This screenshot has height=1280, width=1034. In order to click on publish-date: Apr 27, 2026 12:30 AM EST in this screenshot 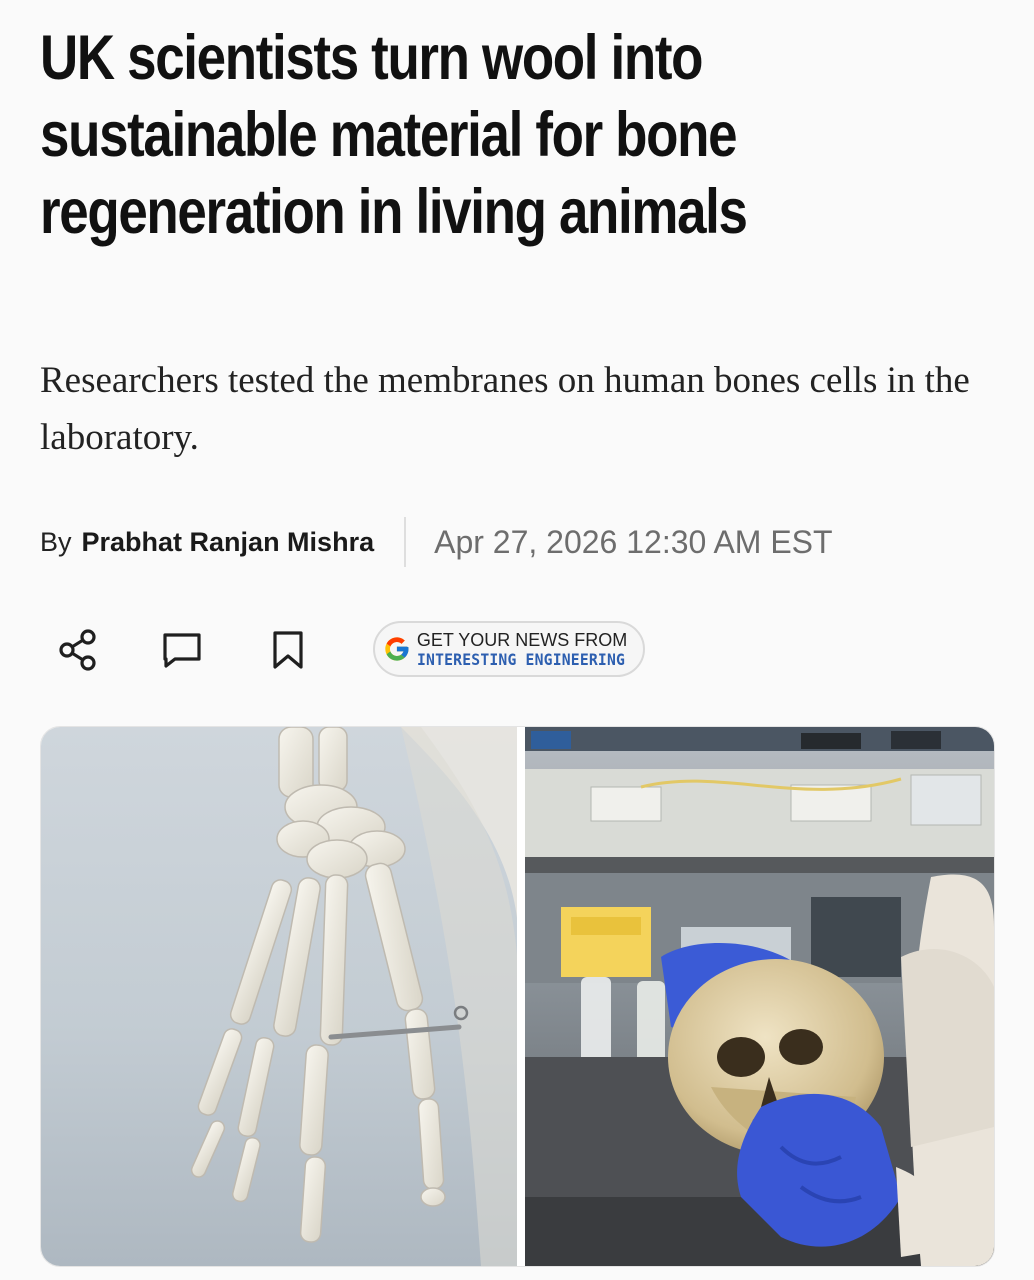, I will do `click(633, 541)`.